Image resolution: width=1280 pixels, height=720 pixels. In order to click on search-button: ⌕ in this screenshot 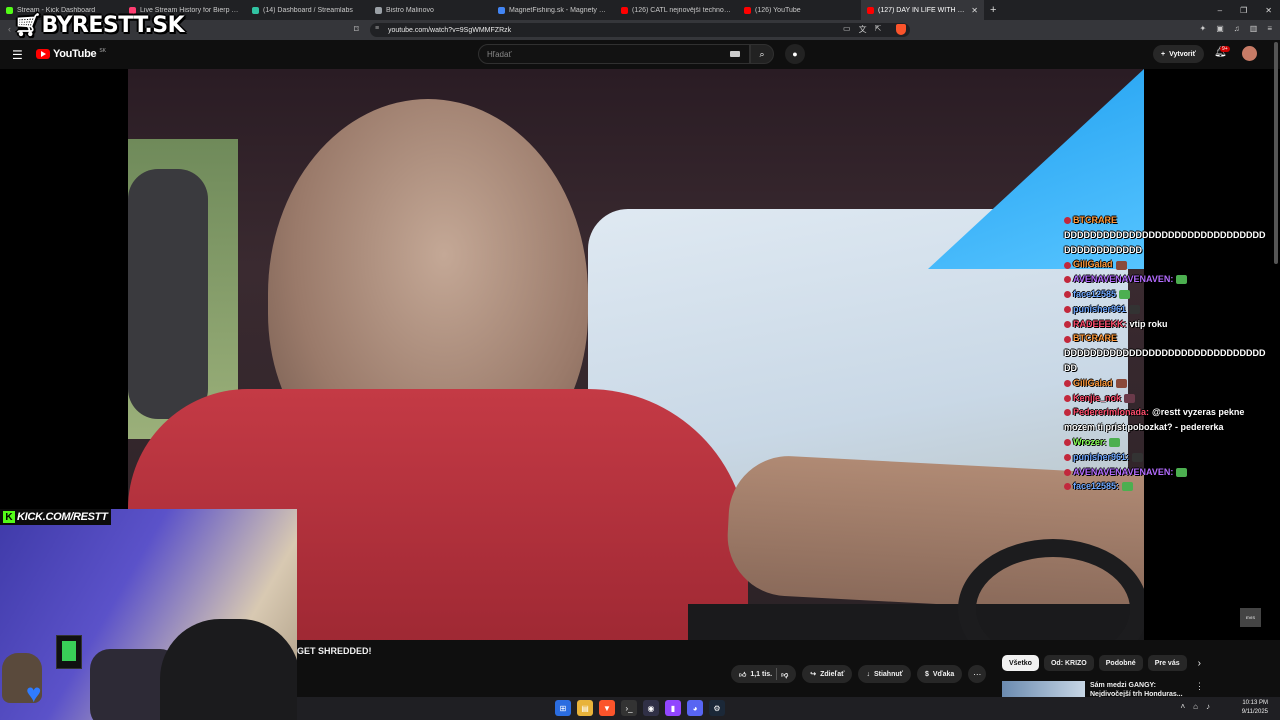, I will do `click(762, 54)`.